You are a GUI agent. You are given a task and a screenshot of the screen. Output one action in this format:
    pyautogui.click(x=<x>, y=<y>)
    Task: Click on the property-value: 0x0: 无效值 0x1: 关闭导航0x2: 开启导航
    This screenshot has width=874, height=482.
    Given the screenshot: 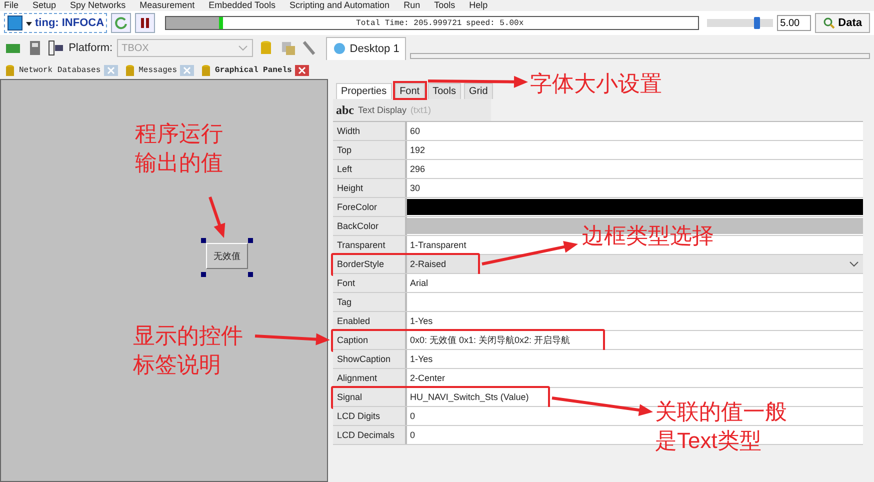 What is the action you would take?
    pyautogui.click(x=490, y=340)
    